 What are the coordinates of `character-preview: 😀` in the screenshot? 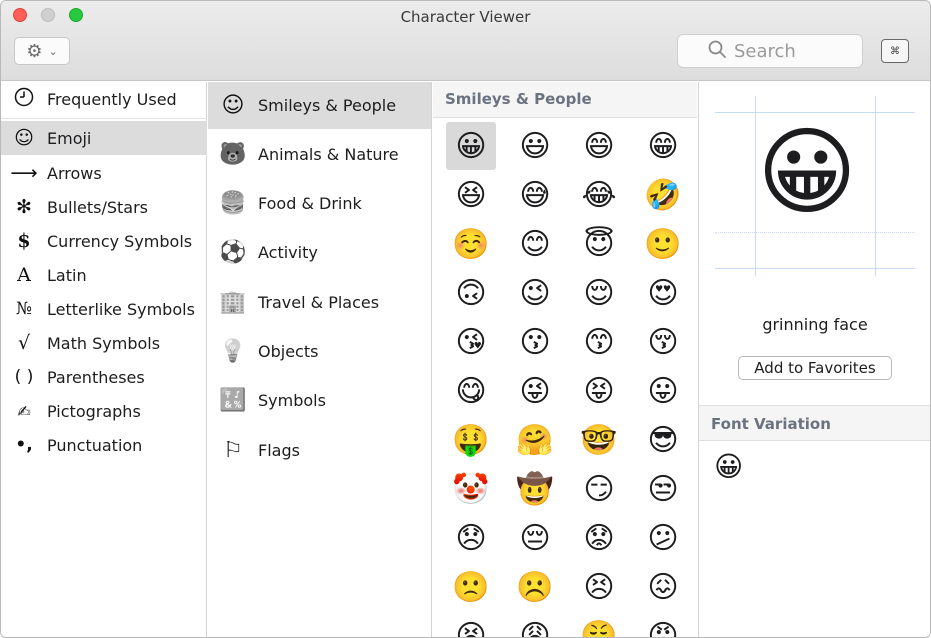 It's located at (815, 186).